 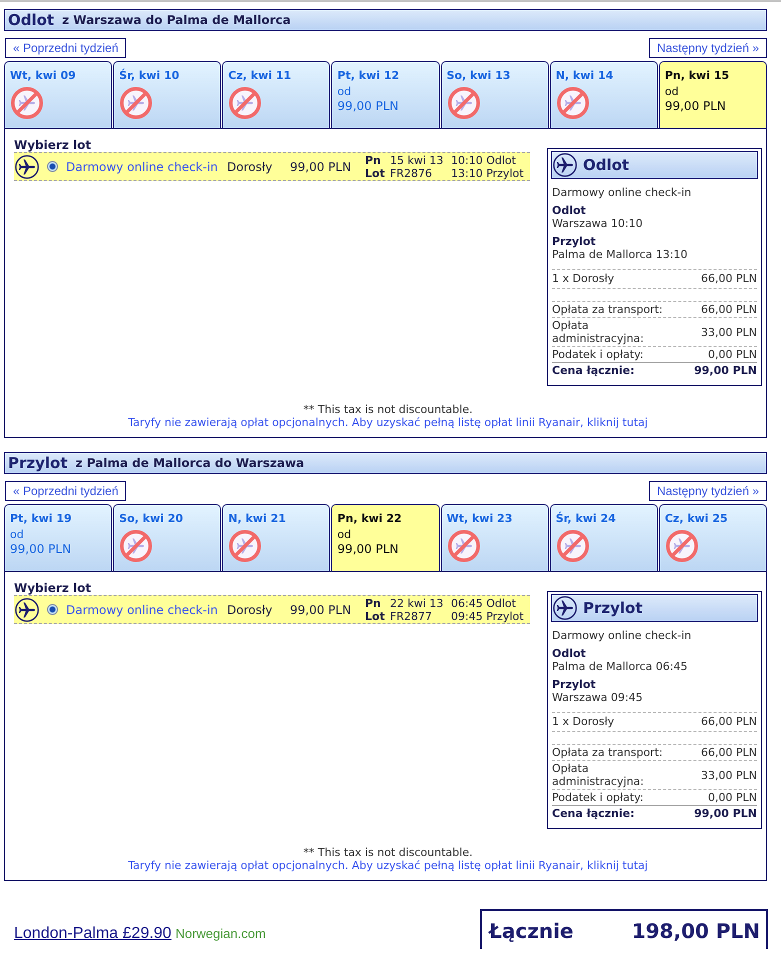 What do you see at coordinates (220, 933) in the screenshot?
I see `ad-domain-text: Norwegian.com` at bounding box center [220, 933].